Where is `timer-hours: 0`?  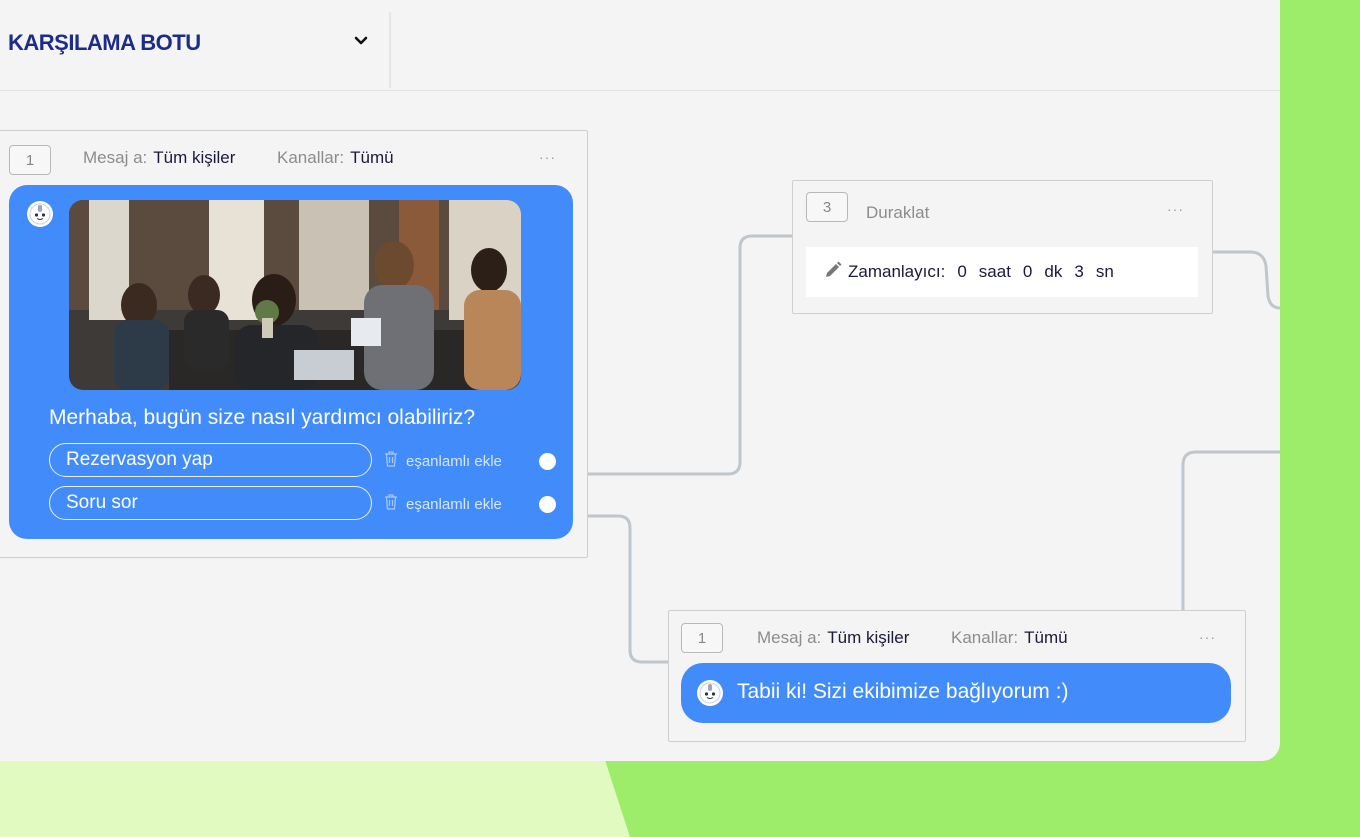
timer-hours: 0 is located at coordinates (961, 272).